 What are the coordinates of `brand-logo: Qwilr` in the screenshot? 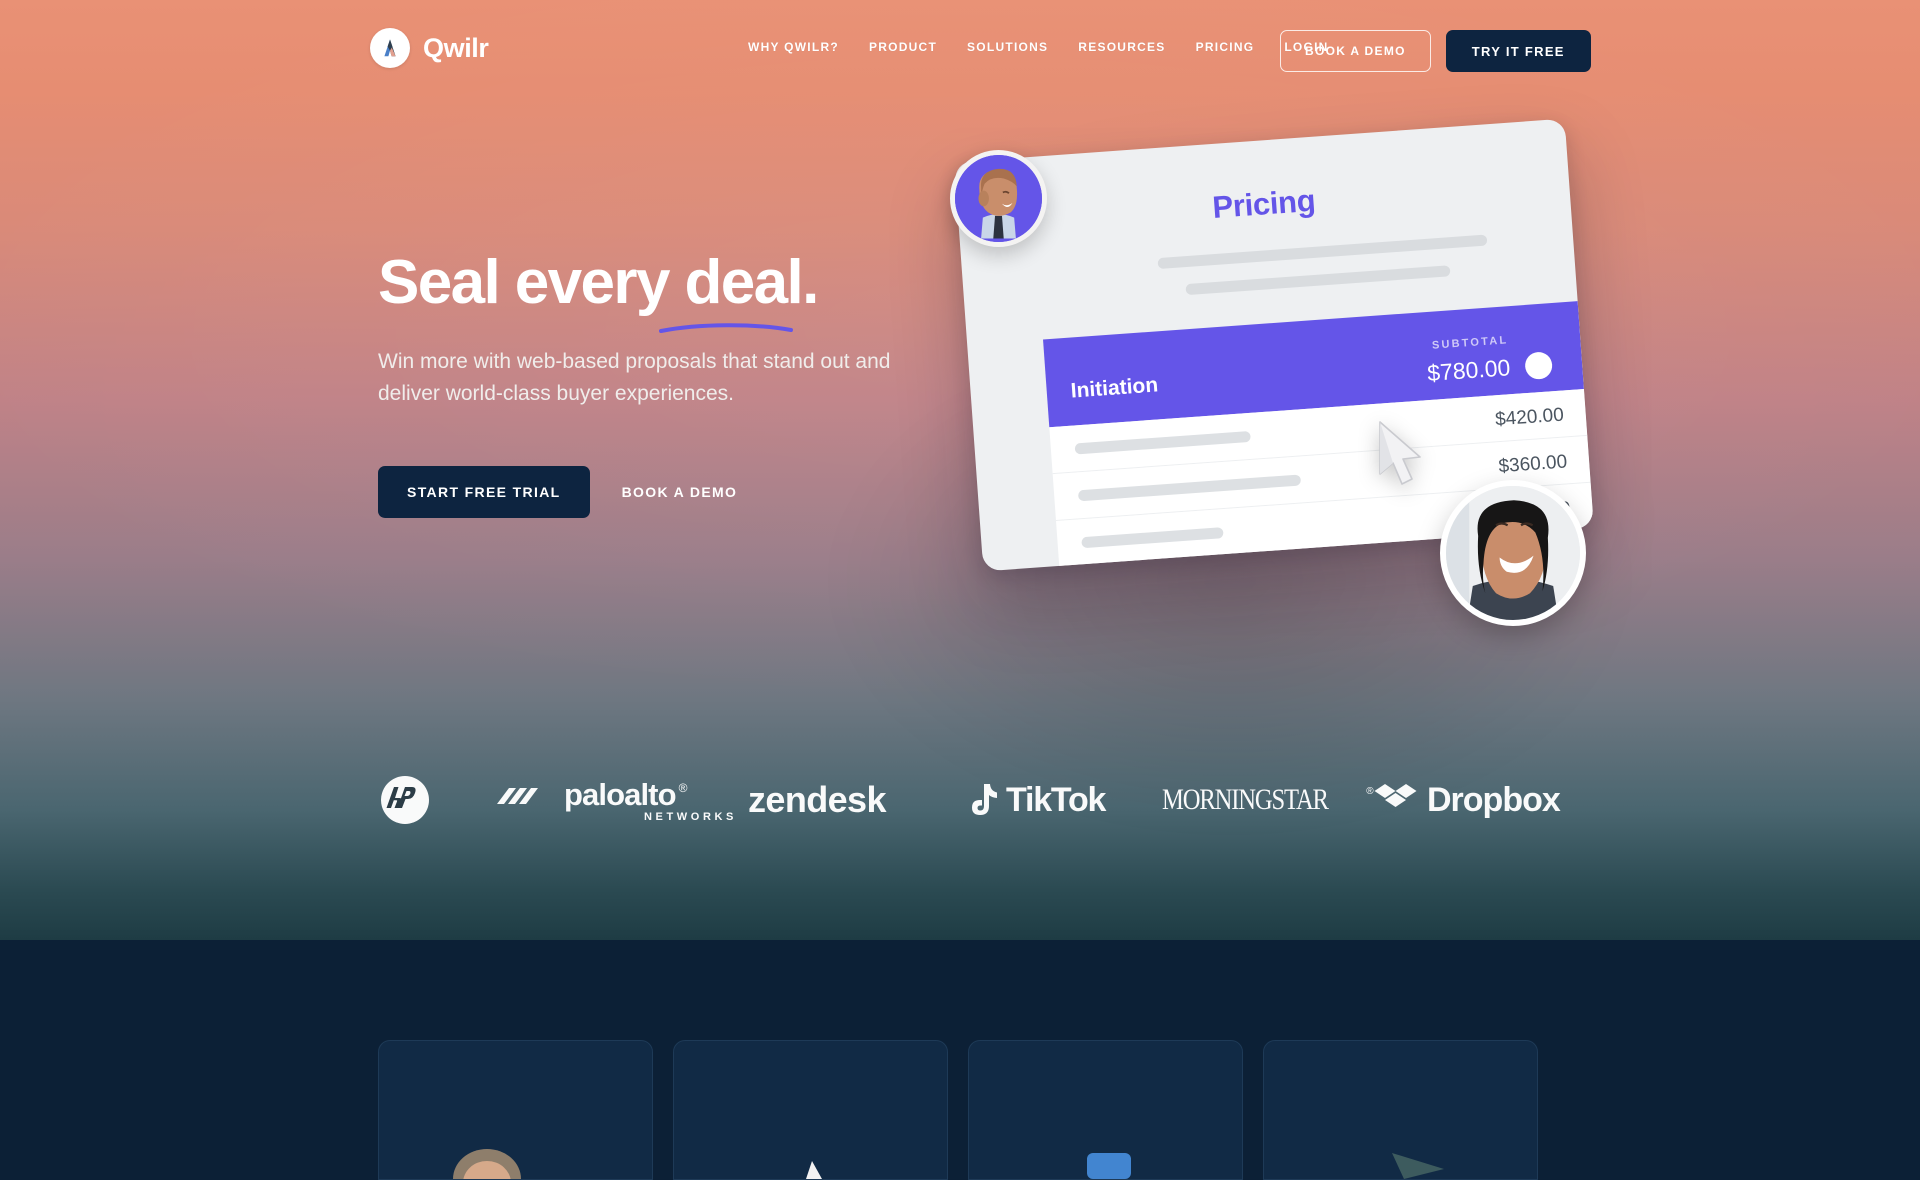 It's located at (429, 48).